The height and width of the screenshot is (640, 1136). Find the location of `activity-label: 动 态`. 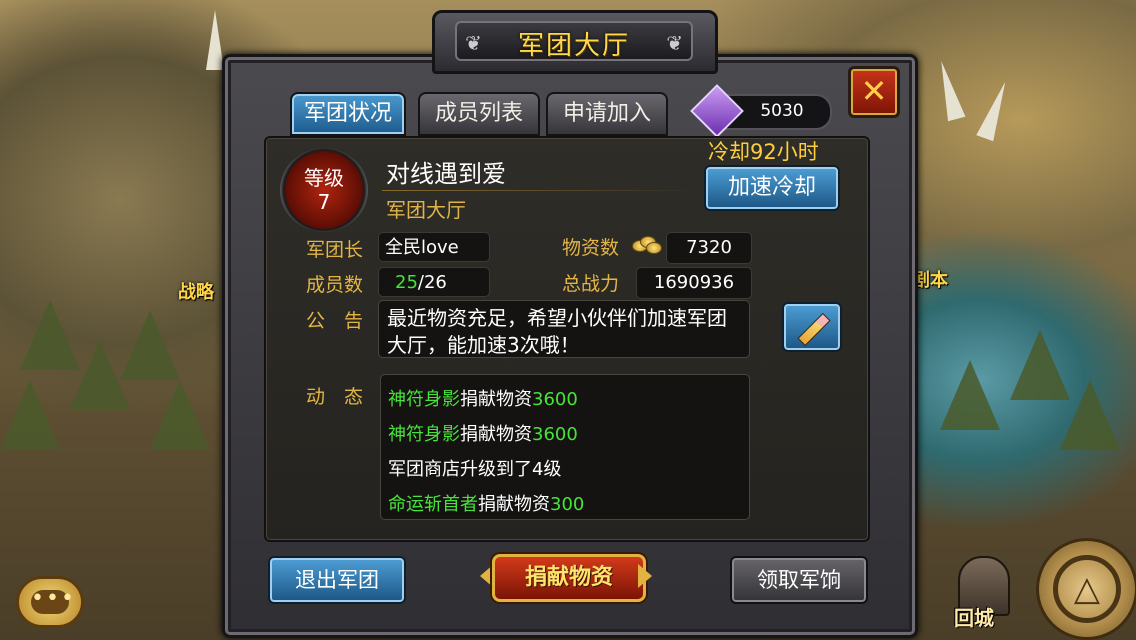

activity-label: 动 态 is located at coordinates (335, 397).